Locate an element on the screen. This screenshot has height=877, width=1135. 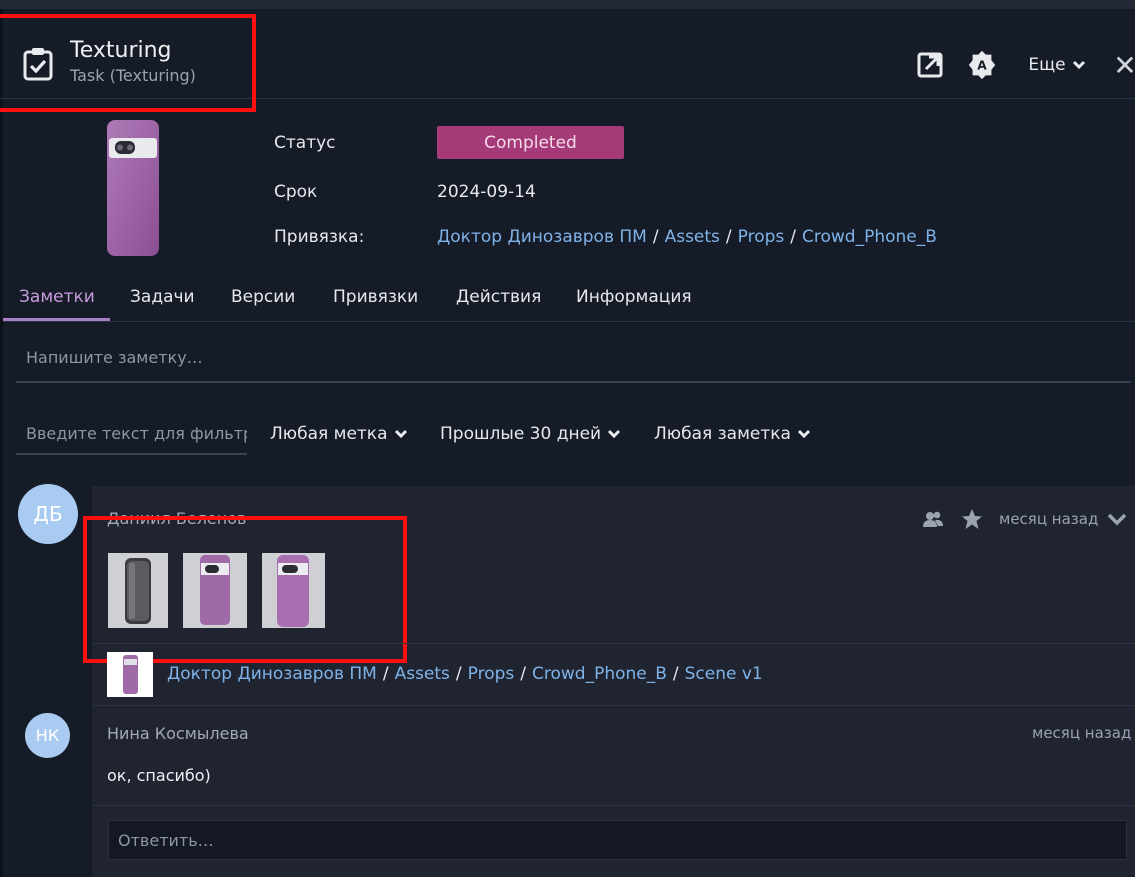
reply-input-divider is located at coordinates (613, 805).